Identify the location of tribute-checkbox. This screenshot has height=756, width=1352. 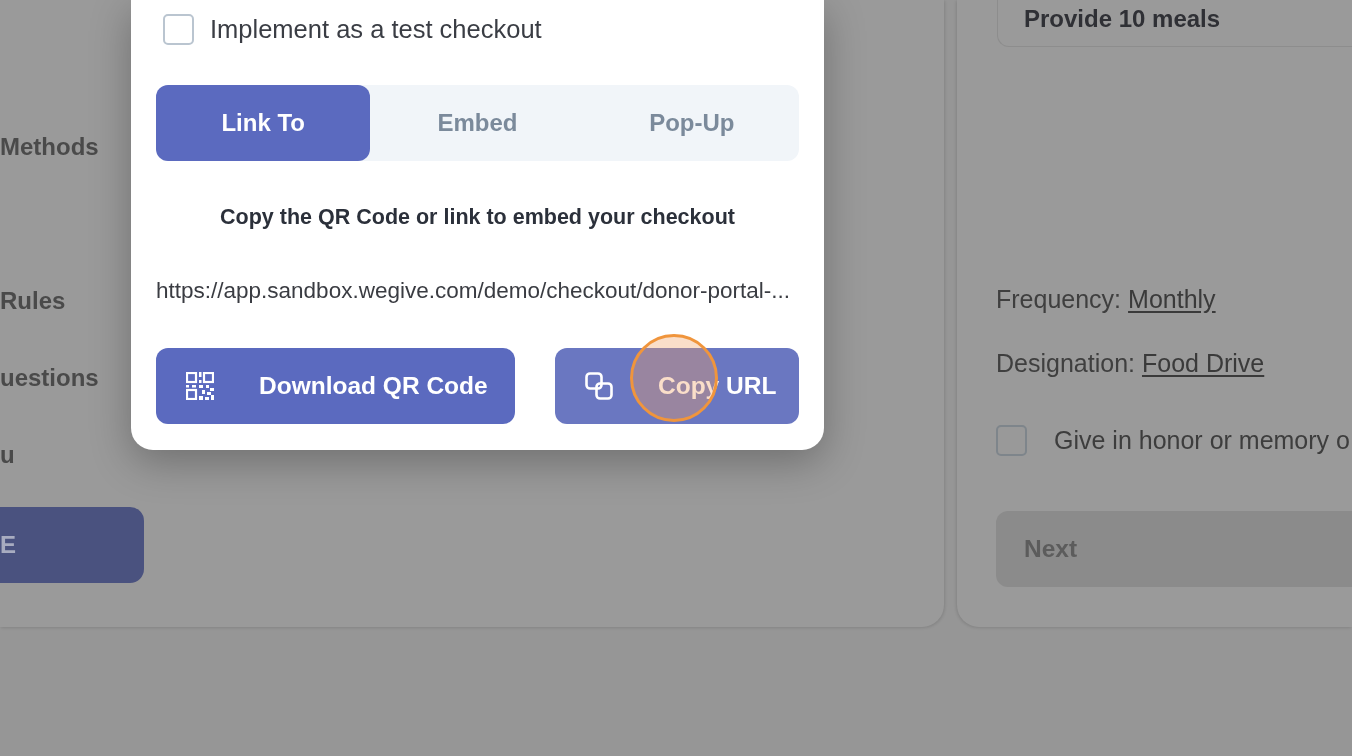
(1011, 440).